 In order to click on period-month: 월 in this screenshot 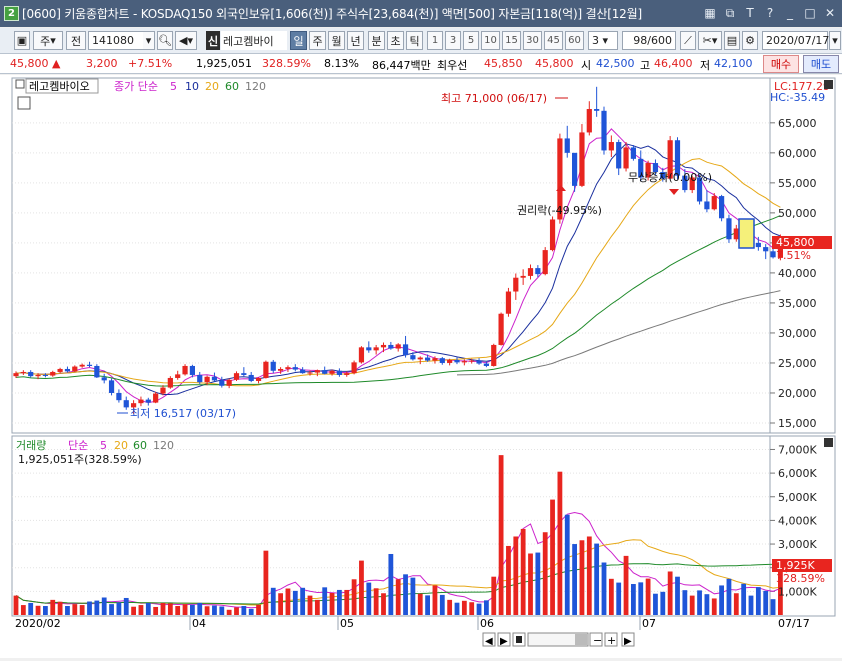, I will do `click(336, 40)`.